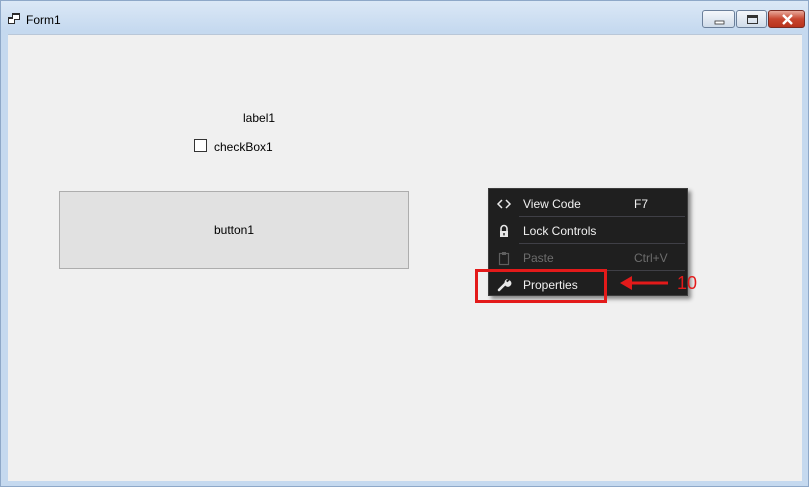  What do you see at coordinates (538, 258) in the screenshot?
I see `menu-item-label: Paste` at bounding box center [538, 258].